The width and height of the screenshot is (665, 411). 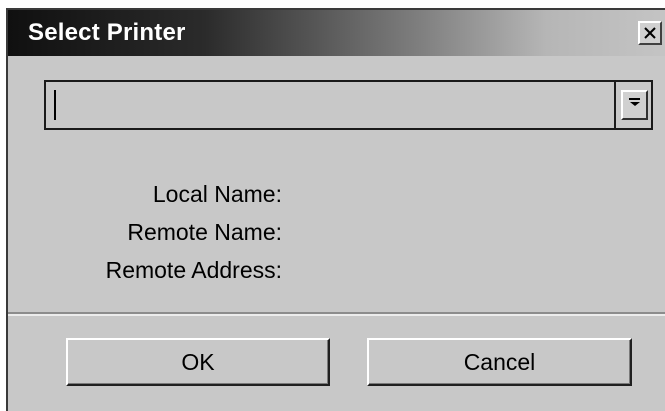 What do you see at coordinates (198, 362) in the screenshot?
I see `ok-button: OK` at bounding box center [198, 362].